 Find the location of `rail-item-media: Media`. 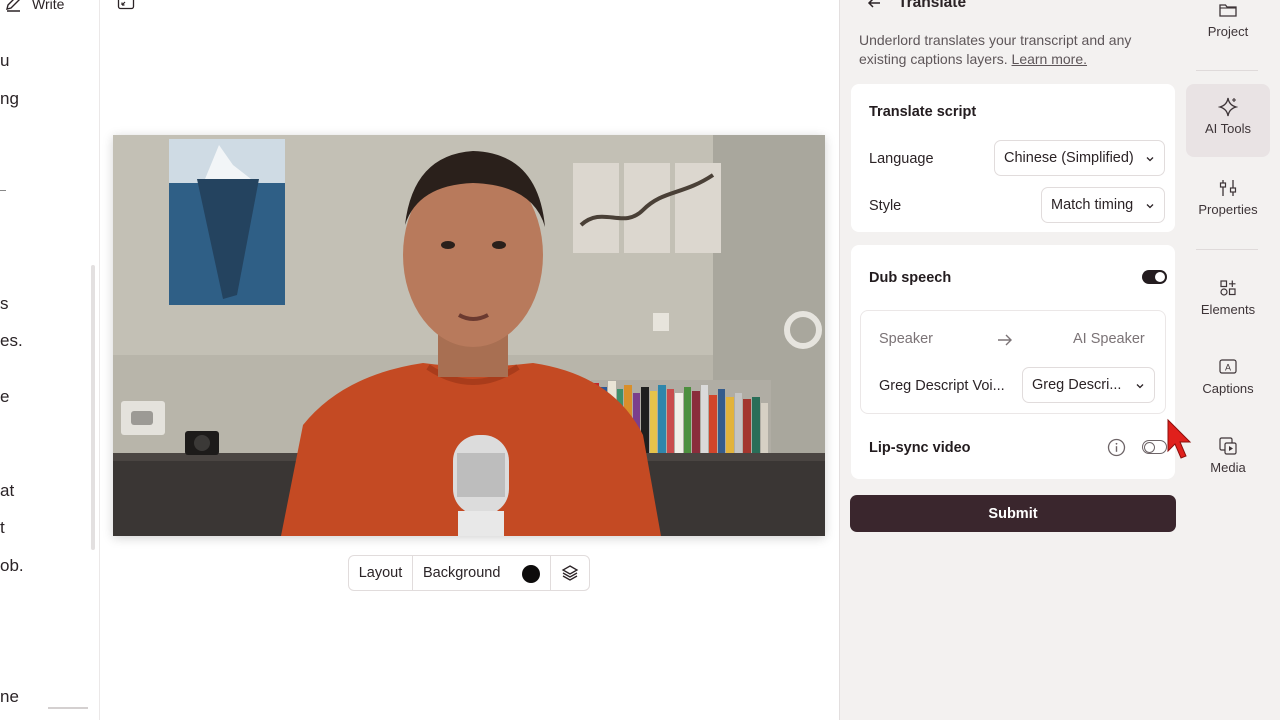

rail-item-media: Media is located at coordinates (1228, 472).